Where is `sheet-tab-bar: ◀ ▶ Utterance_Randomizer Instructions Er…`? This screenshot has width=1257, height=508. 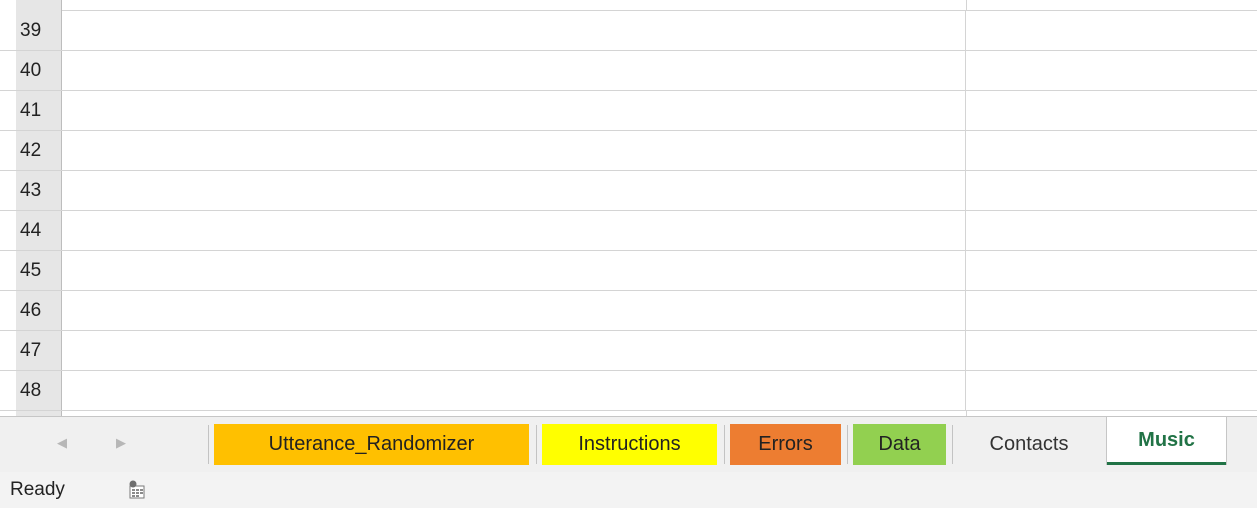
sheet-tab-bar: ◀ ▶ Utterance_Randomizer Instructions Er… is located at coordinates (628, 444).